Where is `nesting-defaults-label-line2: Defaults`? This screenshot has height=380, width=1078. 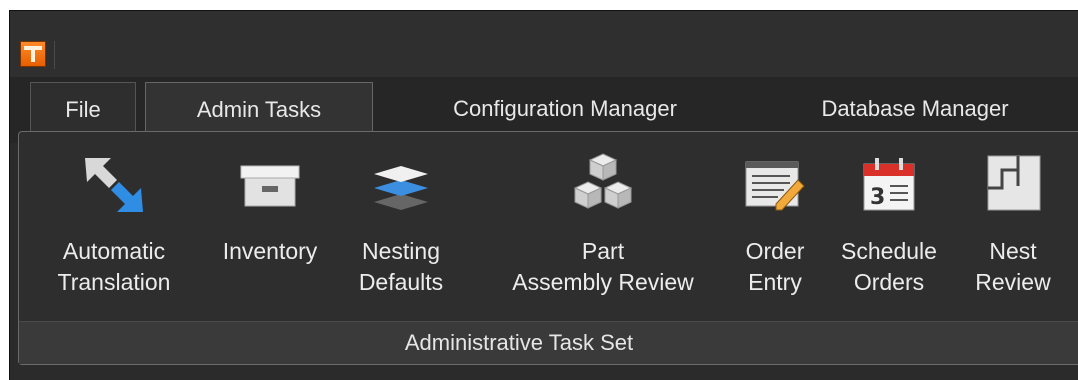 nesting-defaults-label-line2: Defaults is located at coordinates (401, 282).